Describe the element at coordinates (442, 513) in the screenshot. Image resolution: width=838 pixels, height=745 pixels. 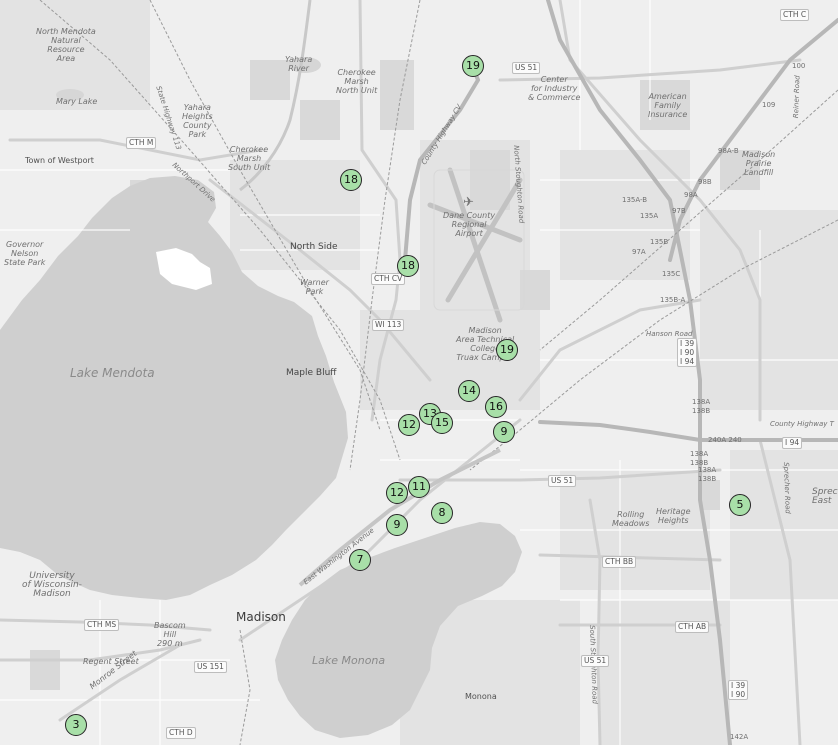
I see `map-marker: 8` at that location.